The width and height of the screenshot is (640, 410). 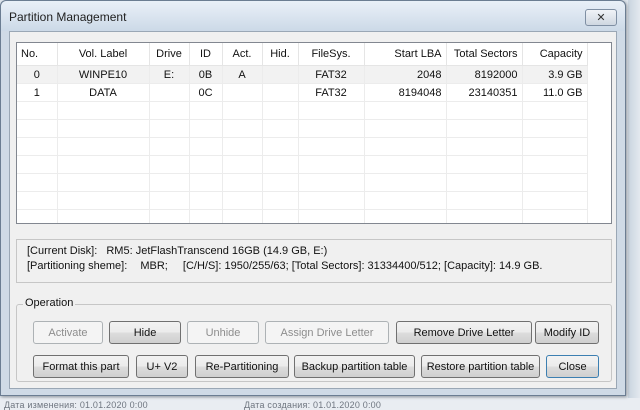 I want to click on col-header-start-lba: Start LBA, so click(x=405, y=54).